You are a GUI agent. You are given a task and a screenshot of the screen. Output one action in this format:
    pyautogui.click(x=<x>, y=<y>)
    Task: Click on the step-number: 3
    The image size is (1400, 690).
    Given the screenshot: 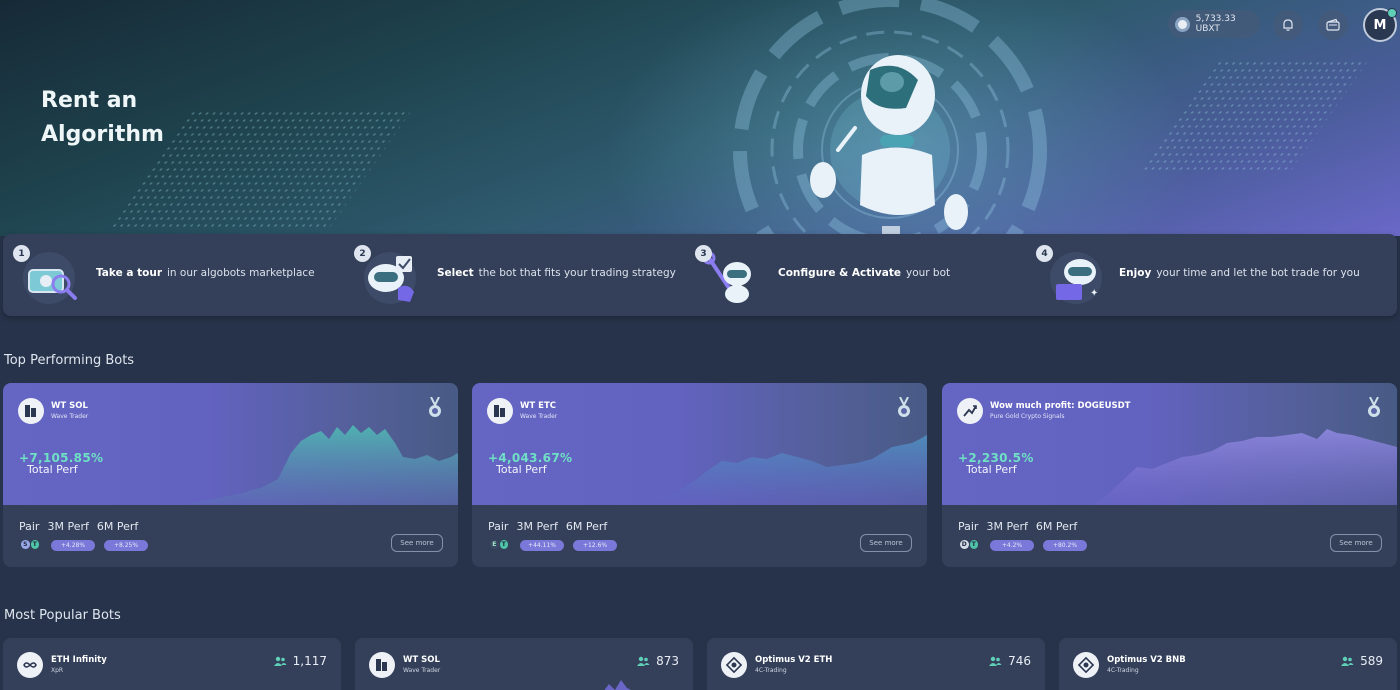 What is the action you would take?
    pyautogui.click(x=703, y=253)
    